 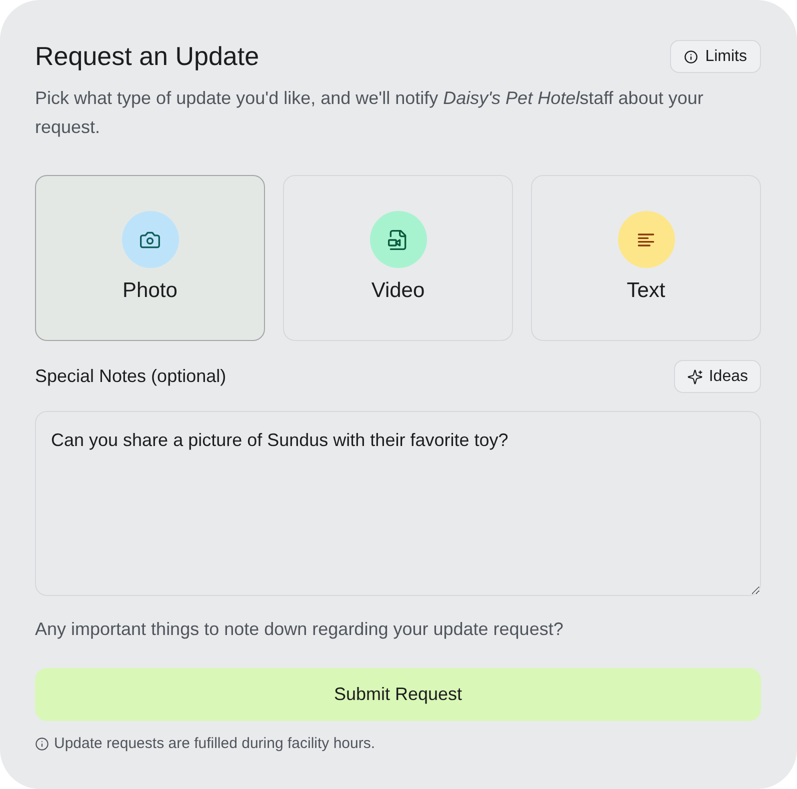 I want to click on notes-label: Special Notes (optional), so click(x=130, y=376).